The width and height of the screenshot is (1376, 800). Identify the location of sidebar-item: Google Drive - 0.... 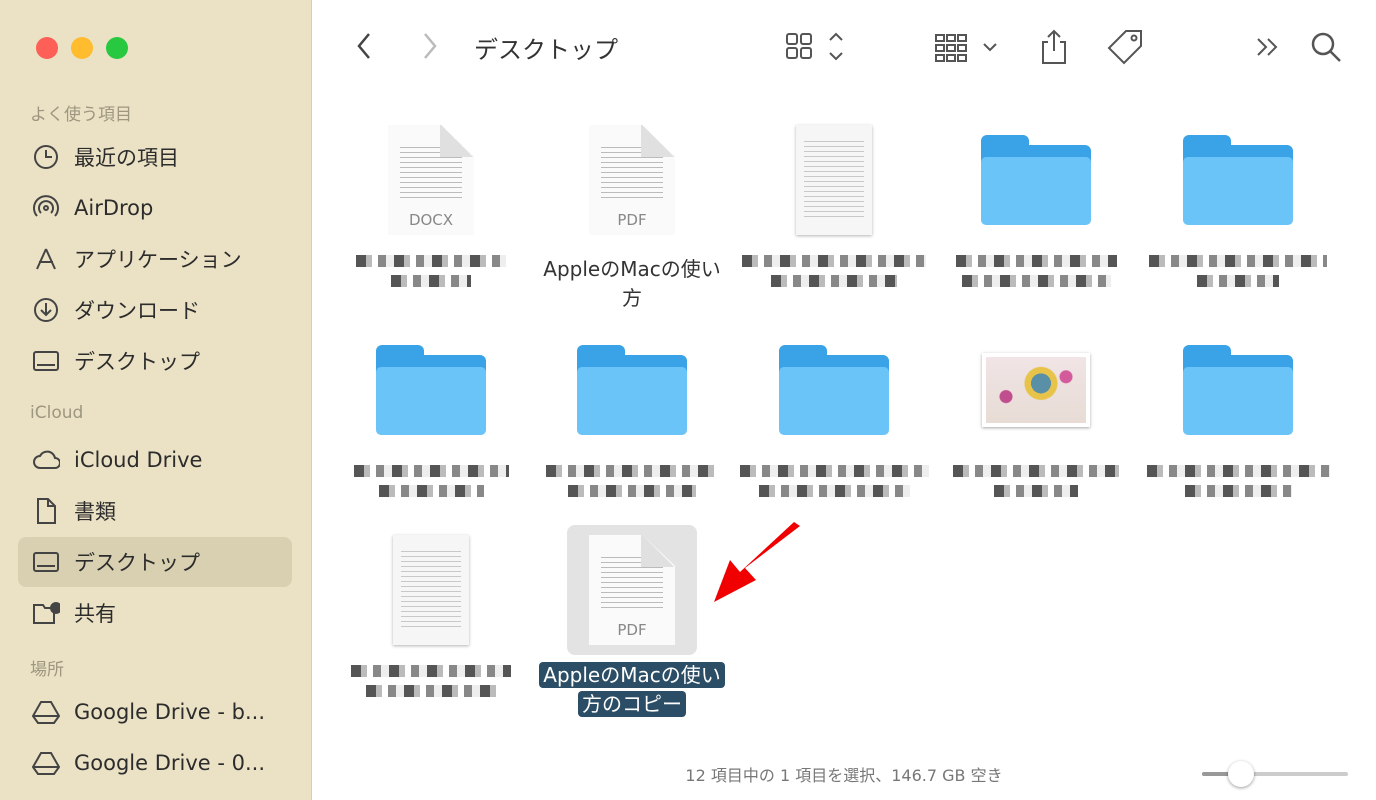
(155, 763).